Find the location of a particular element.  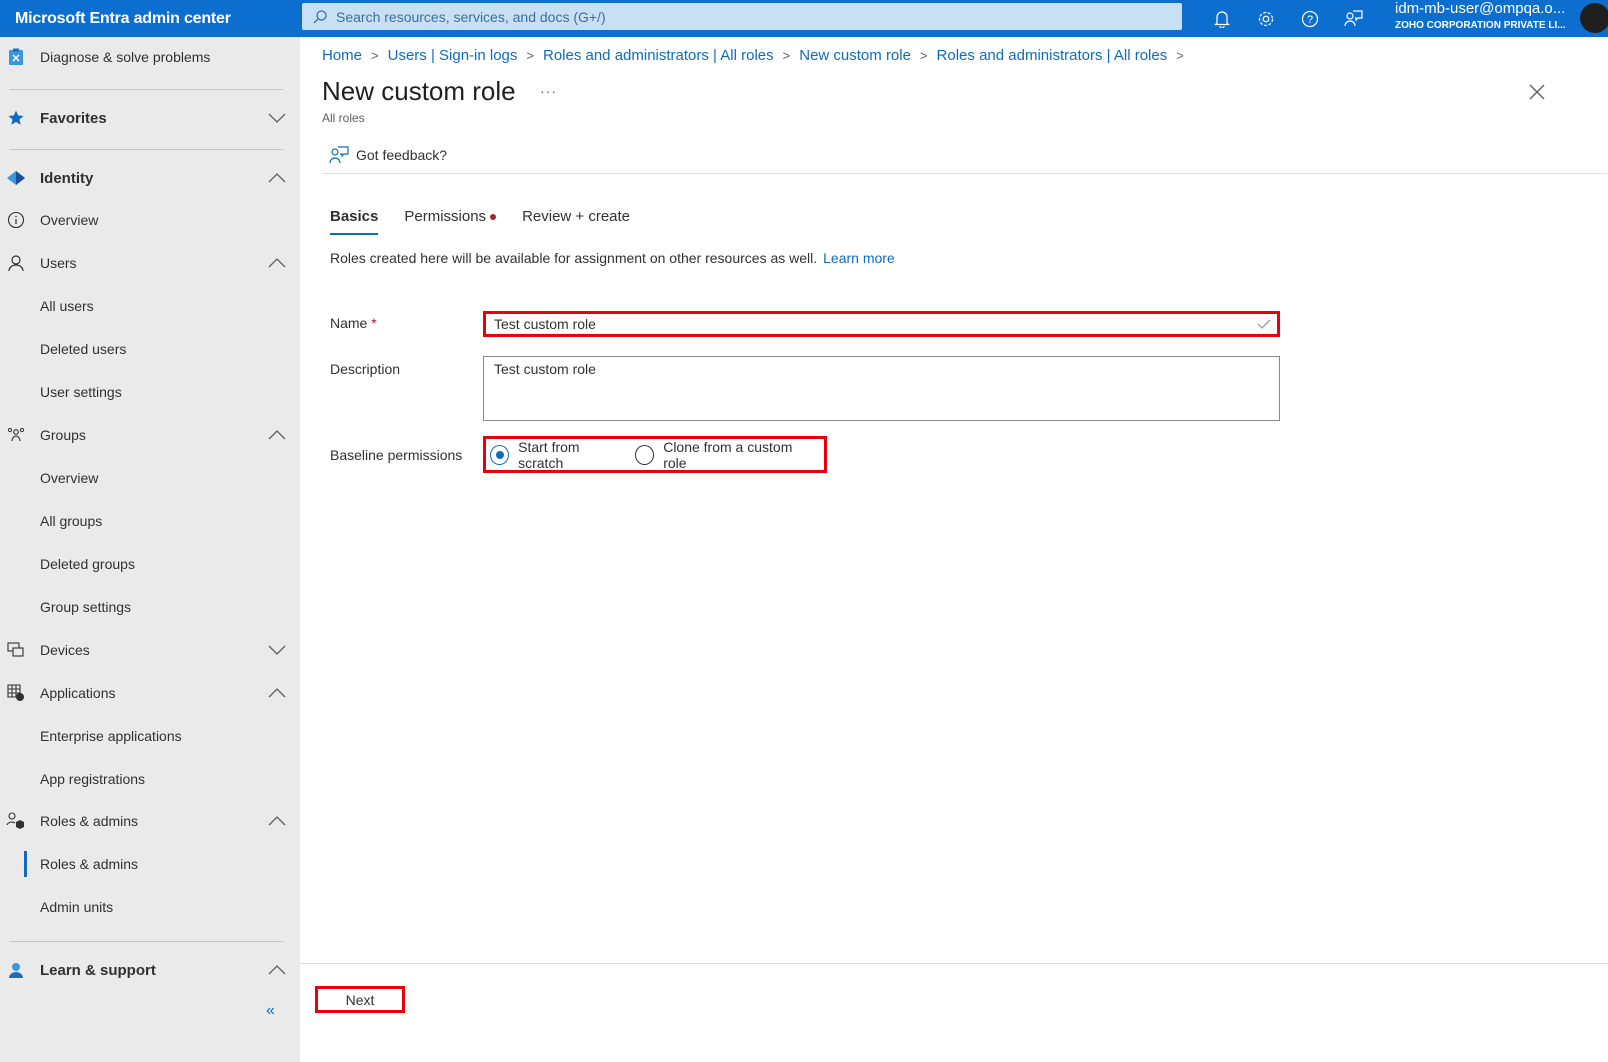

wizard-tabs: Basics Permissions Review + create is located at coordinates (493, 221).